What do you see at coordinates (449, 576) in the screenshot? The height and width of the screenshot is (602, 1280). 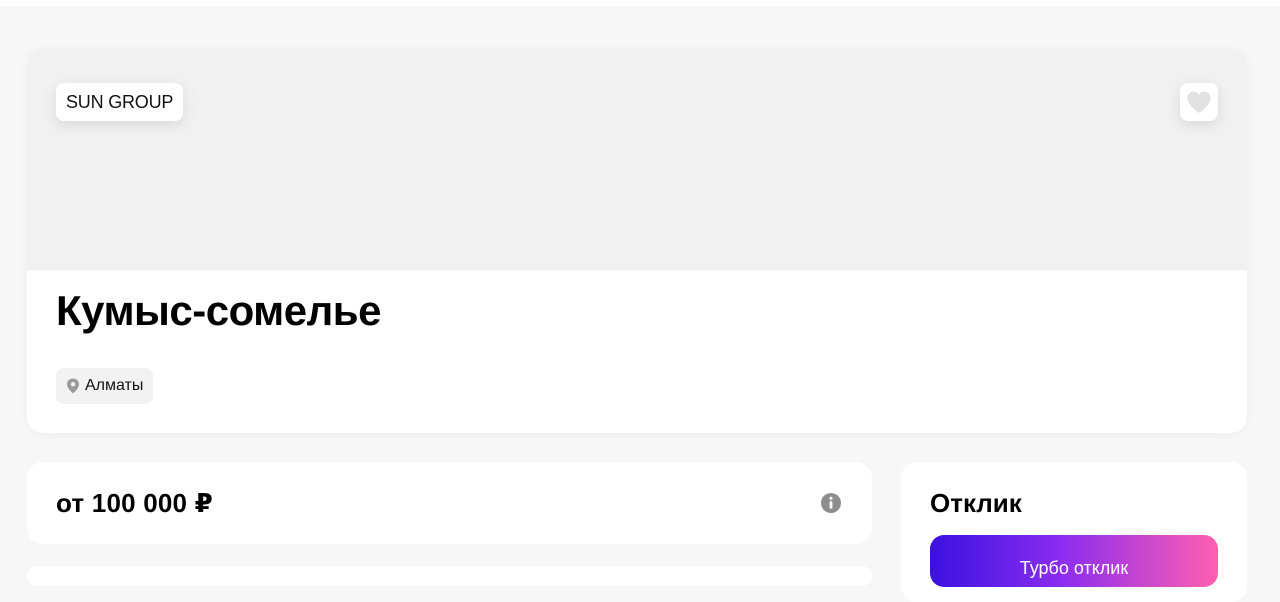 I see `next-card` at bounding box center [449, 576].